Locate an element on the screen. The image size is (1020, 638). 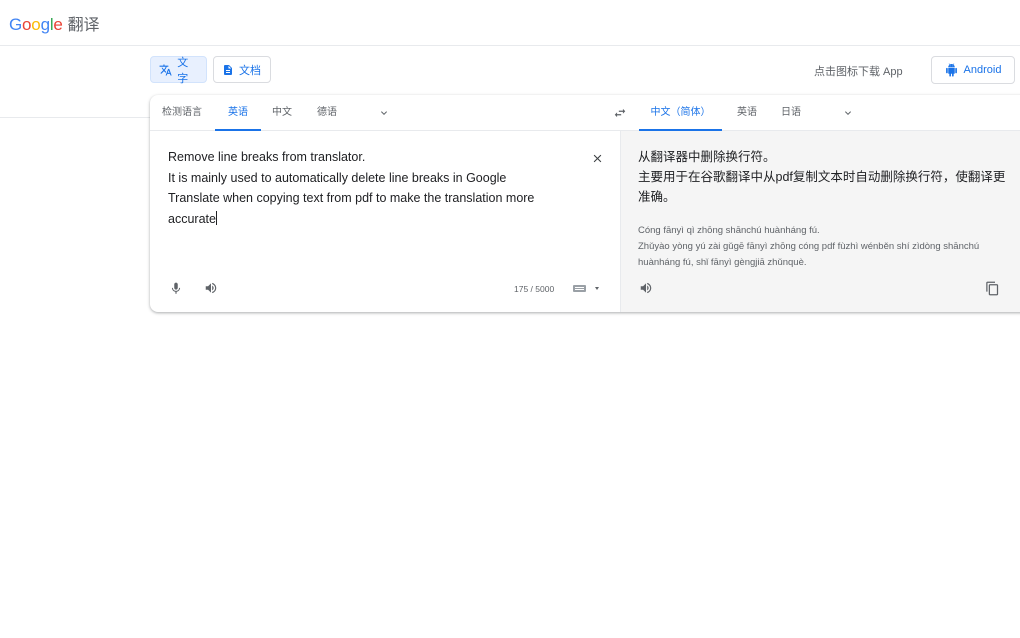
left-band is located at coordinates (75, 82).